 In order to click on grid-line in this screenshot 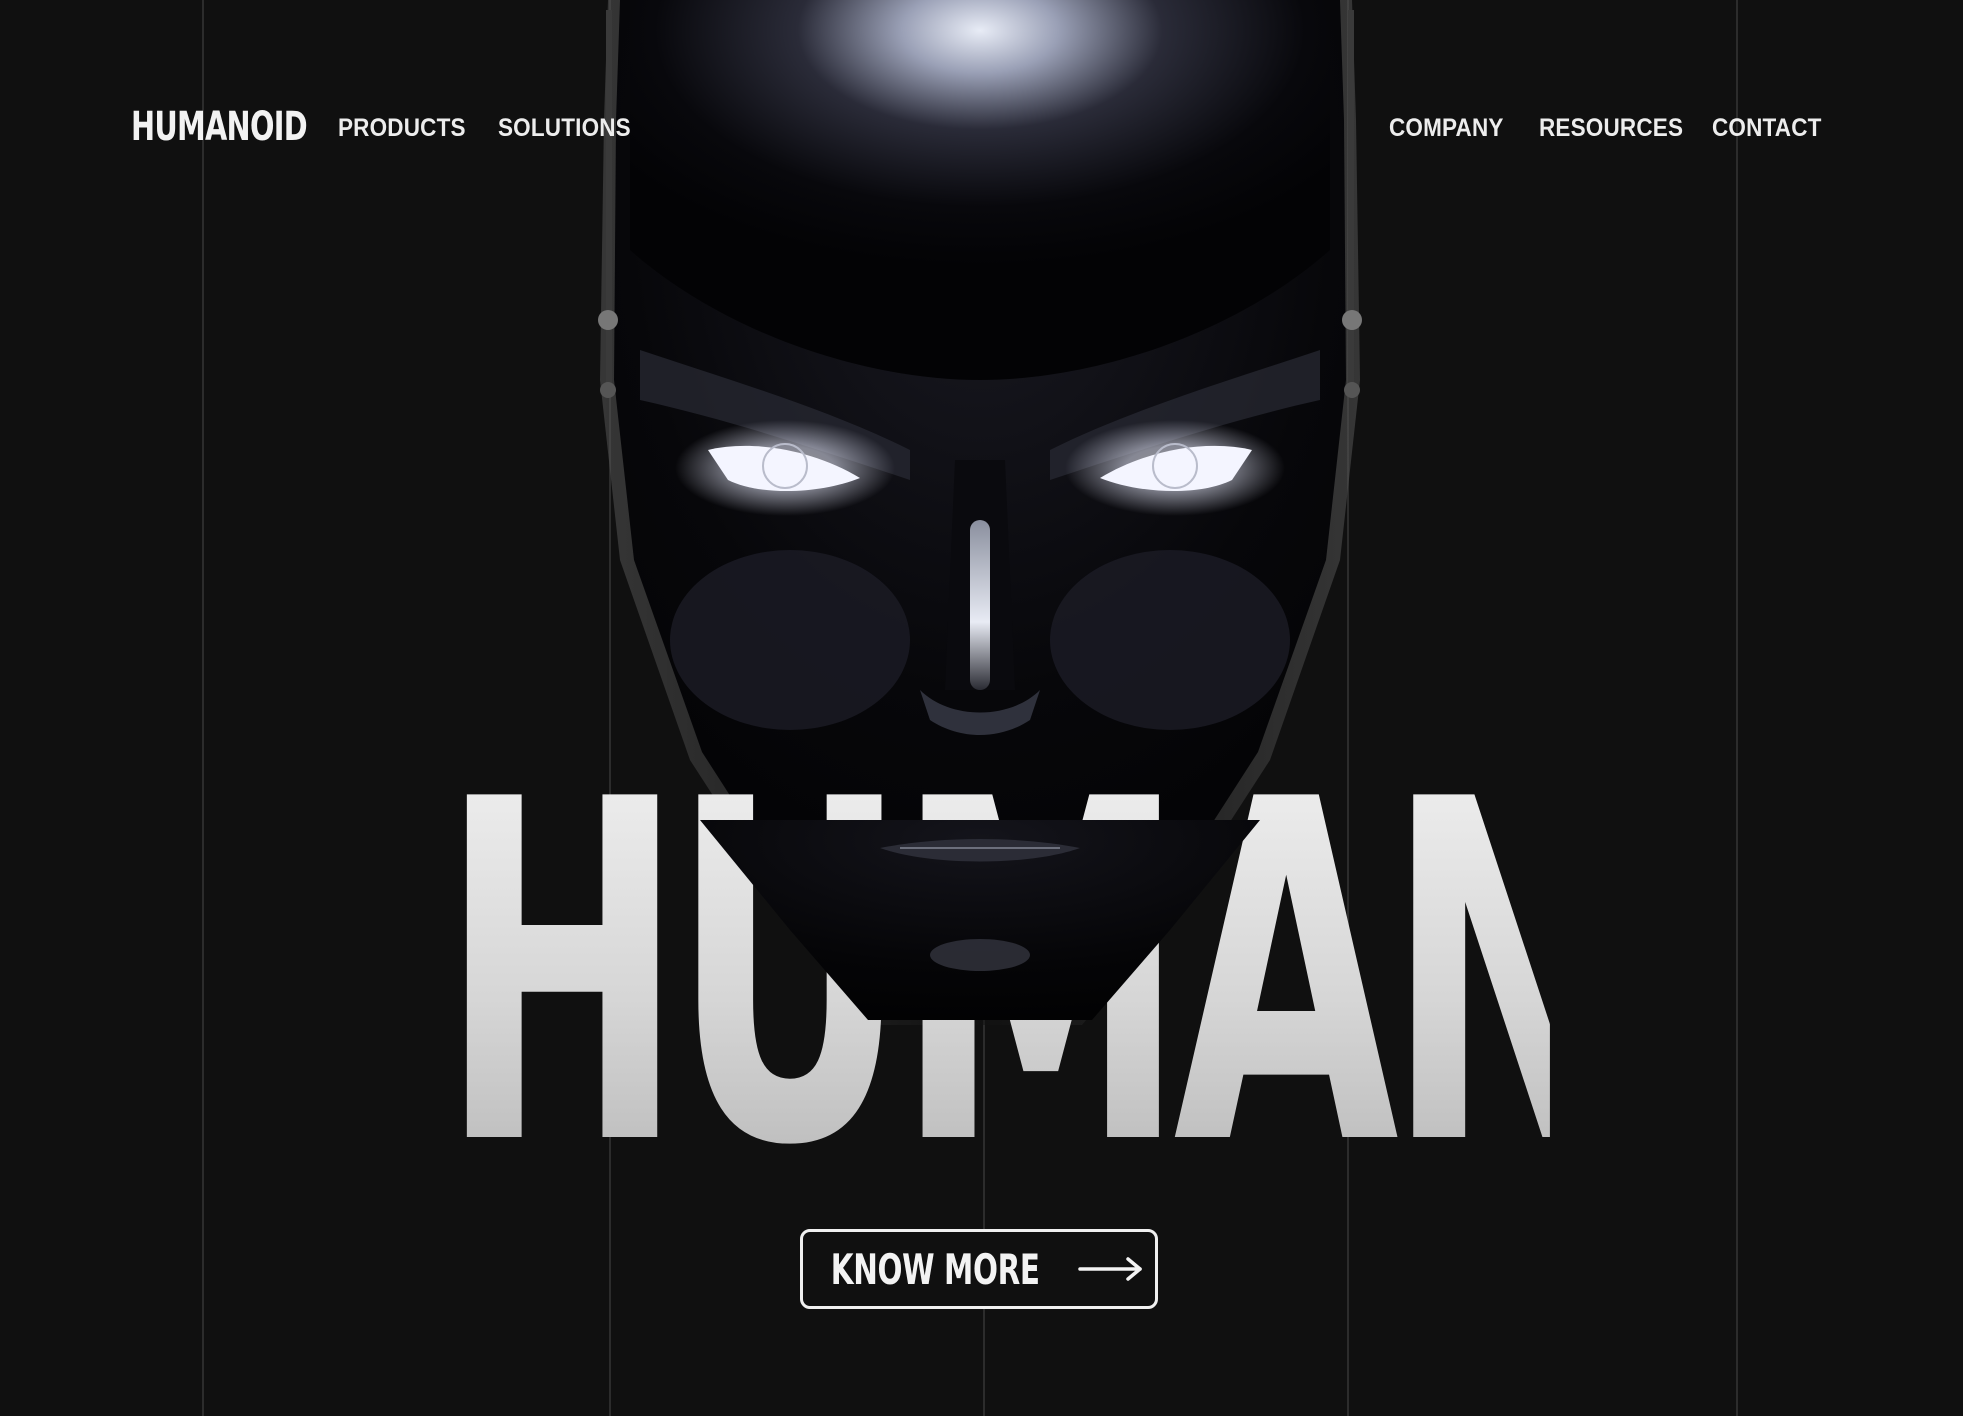, I will do `click(203, 708)`.